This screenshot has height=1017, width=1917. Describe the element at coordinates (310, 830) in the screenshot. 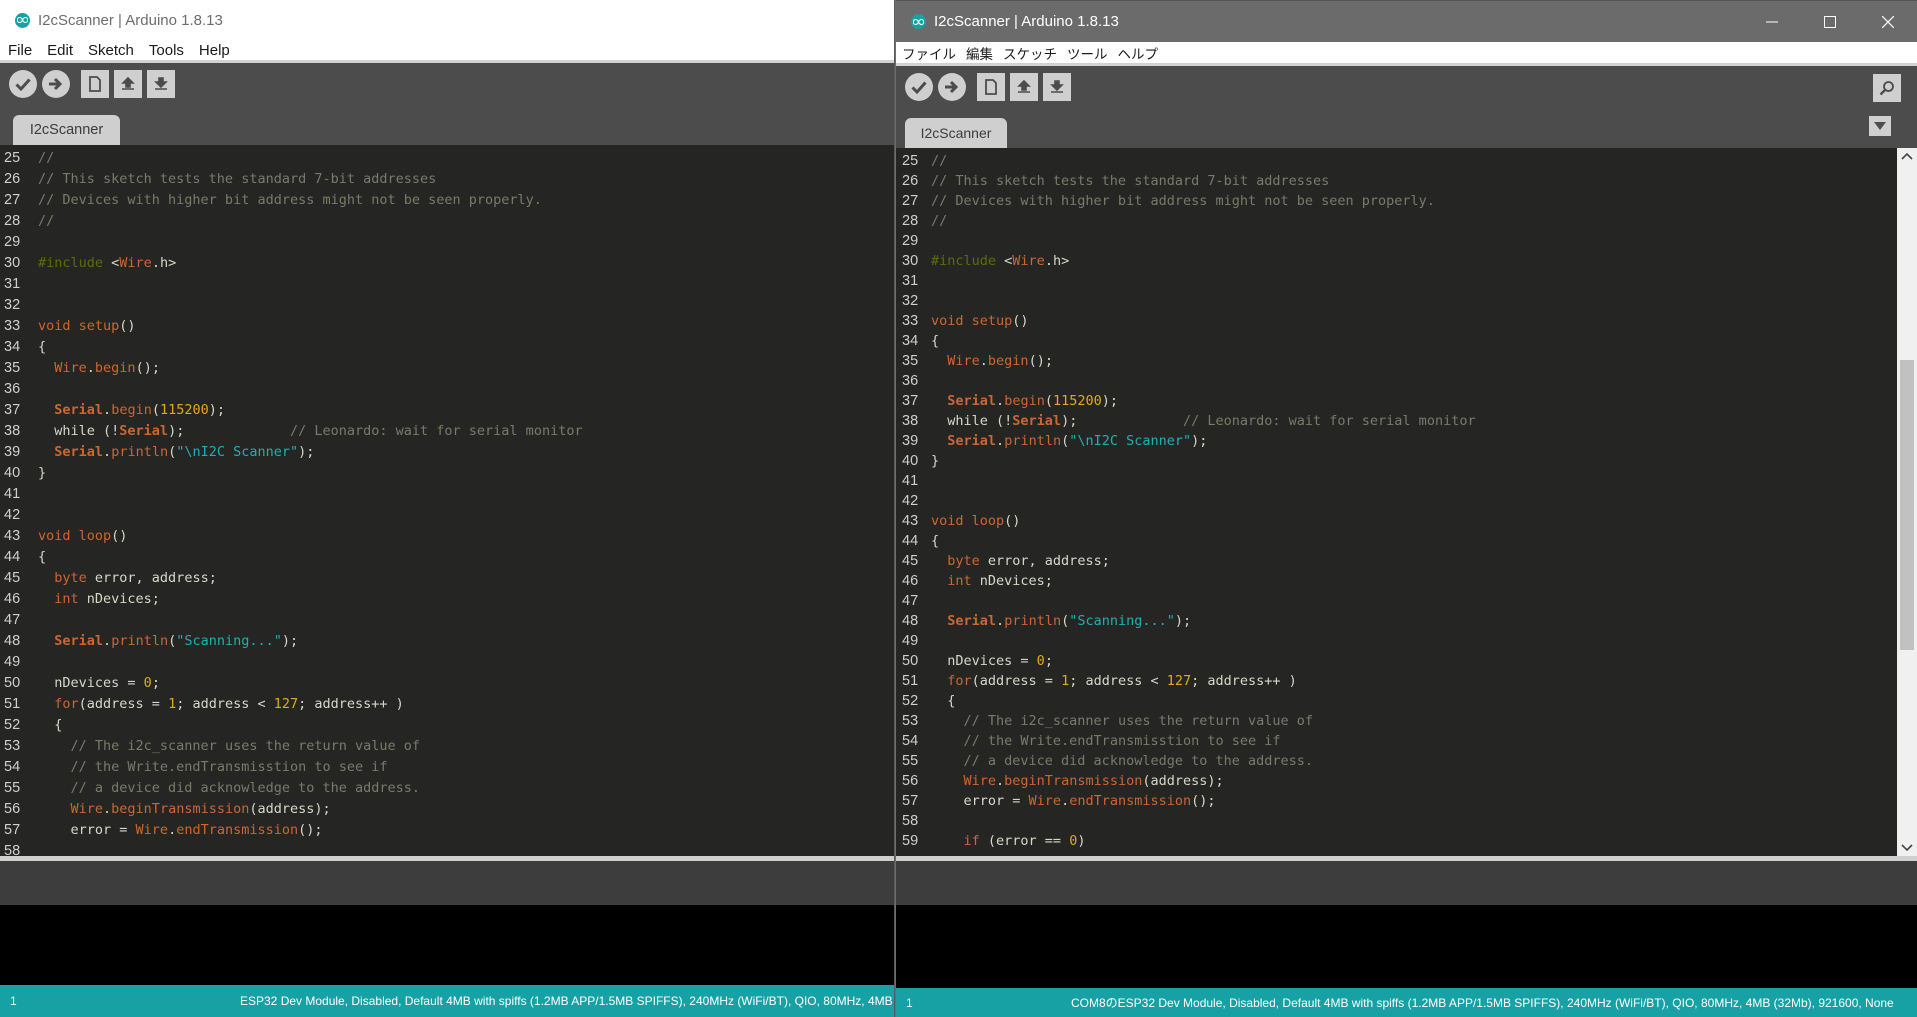

I see `code-token: ();` at that location.